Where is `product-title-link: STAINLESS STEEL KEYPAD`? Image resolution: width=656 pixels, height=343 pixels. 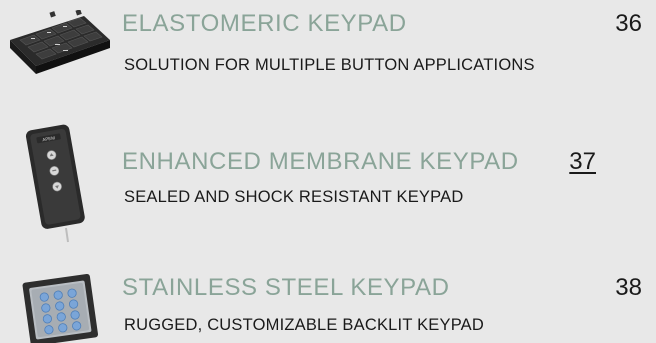
product-title-link: STAINLESS STEEL KEYPAD is located at coordinates (286, 288).